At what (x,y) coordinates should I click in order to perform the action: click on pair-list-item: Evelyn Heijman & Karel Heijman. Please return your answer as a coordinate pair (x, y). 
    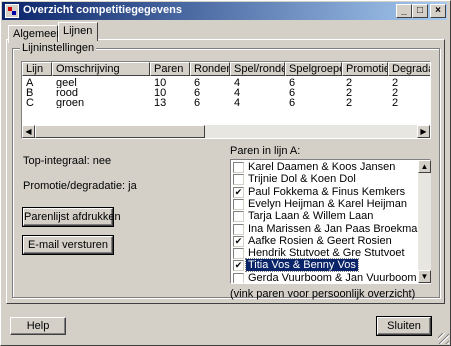
    Looking at the image, I should click on (325, 204).